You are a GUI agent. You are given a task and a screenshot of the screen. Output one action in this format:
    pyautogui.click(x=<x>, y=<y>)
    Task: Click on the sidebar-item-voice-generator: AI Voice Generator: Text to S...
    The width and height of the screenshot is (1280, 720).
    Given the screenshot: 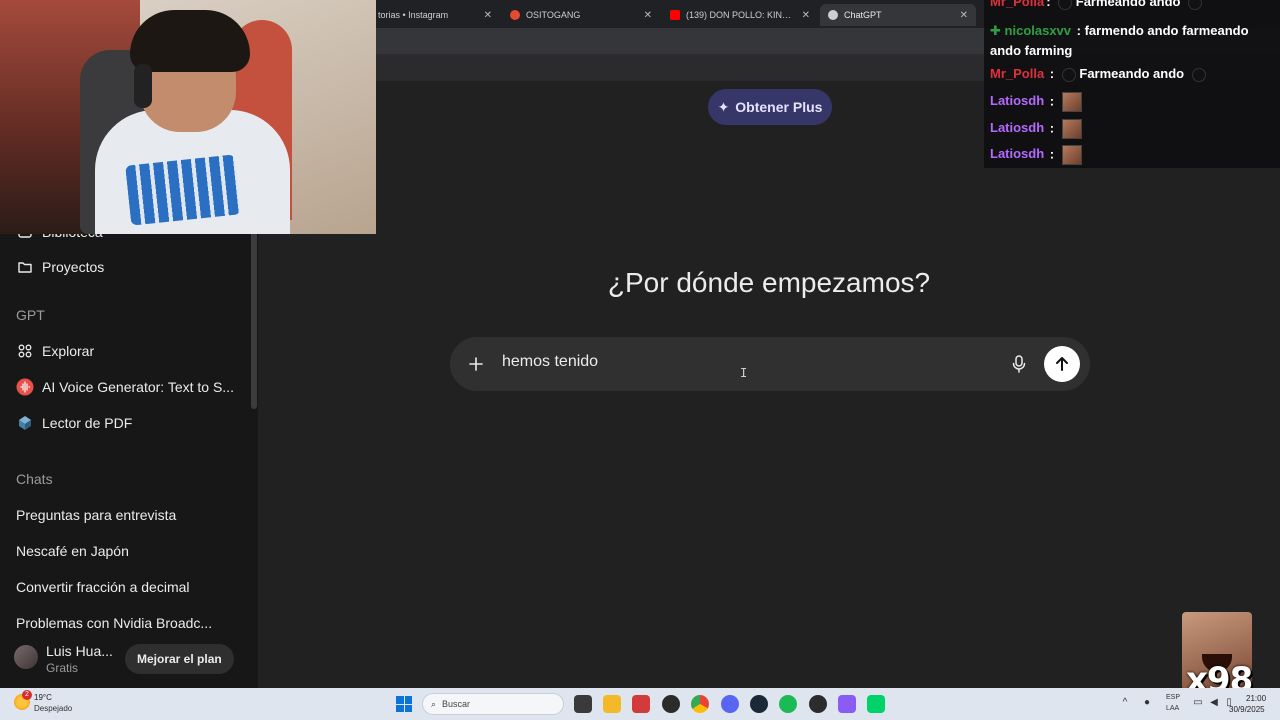 What is the action you would take?
    pyautogui.click(x=125, y=387)
    